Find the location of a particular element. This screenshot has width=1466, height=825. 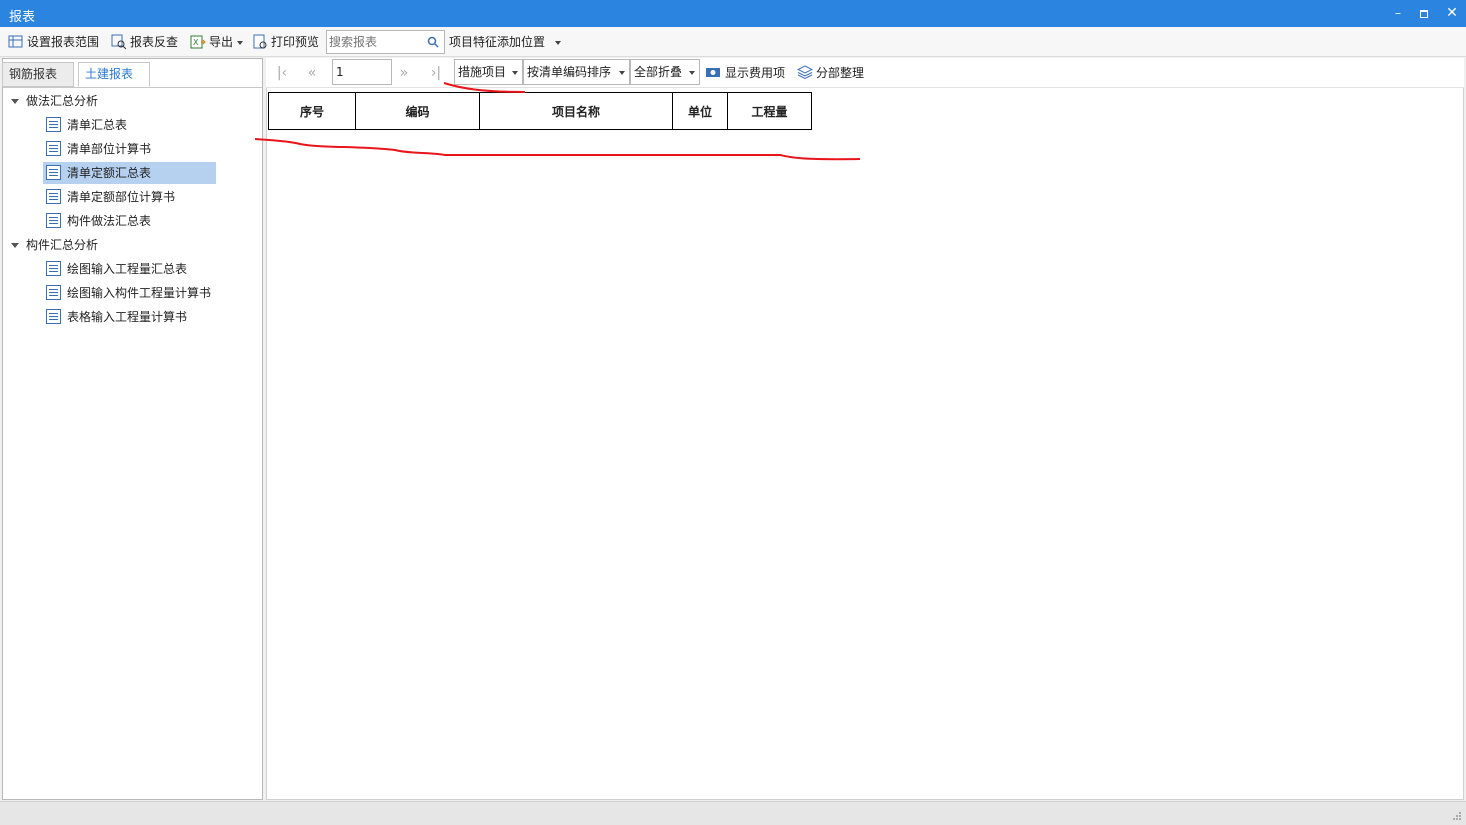

tree-item-component-method-summary: 构件做法汇总表 is located at coordinates (128, 221).